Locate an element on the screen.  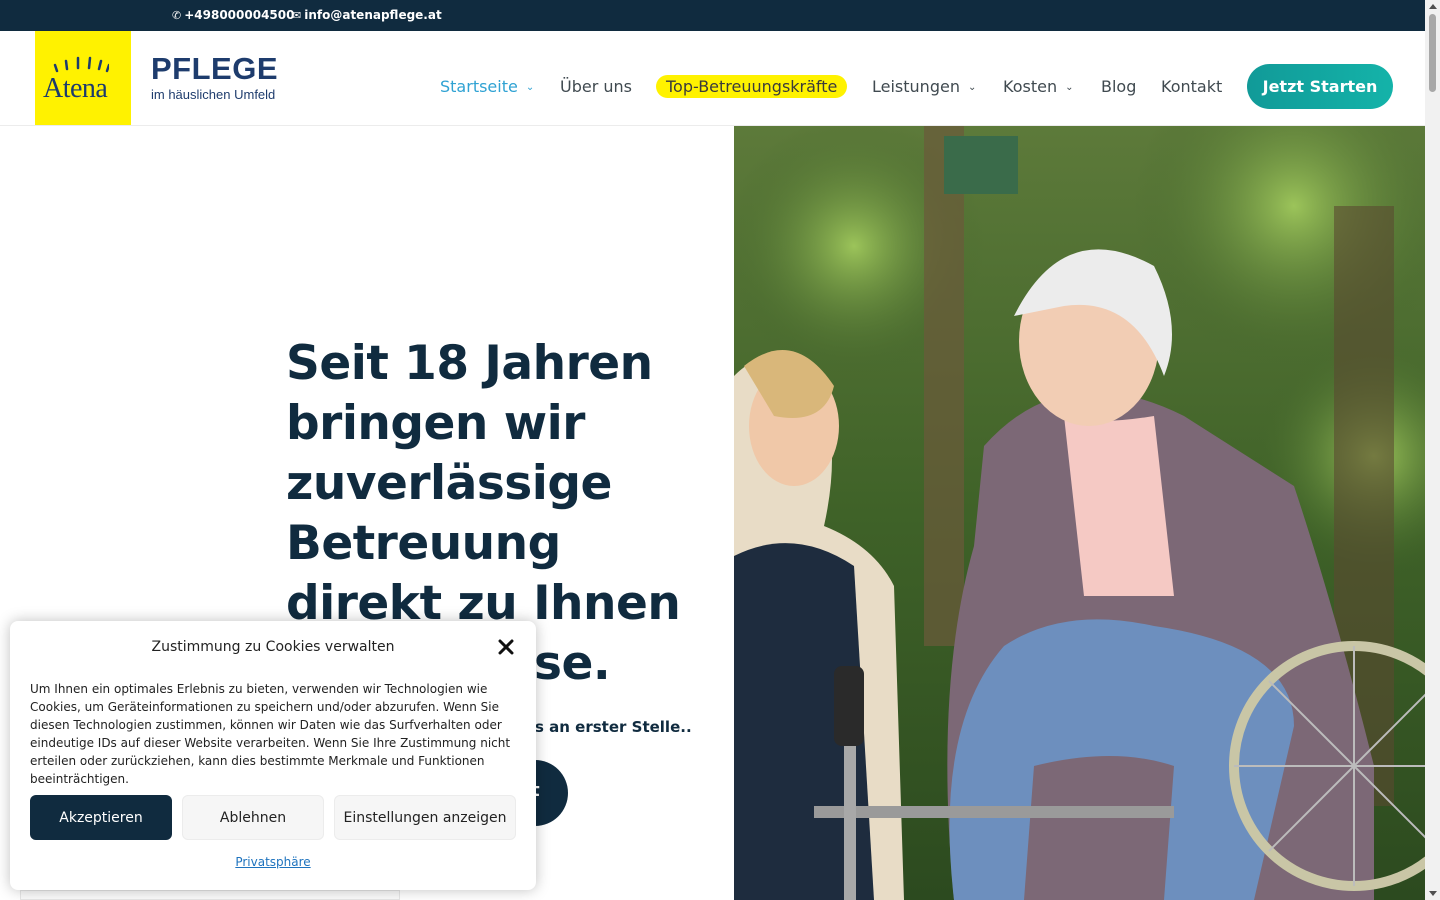
crown-icon is located at coordinates (81, 64).